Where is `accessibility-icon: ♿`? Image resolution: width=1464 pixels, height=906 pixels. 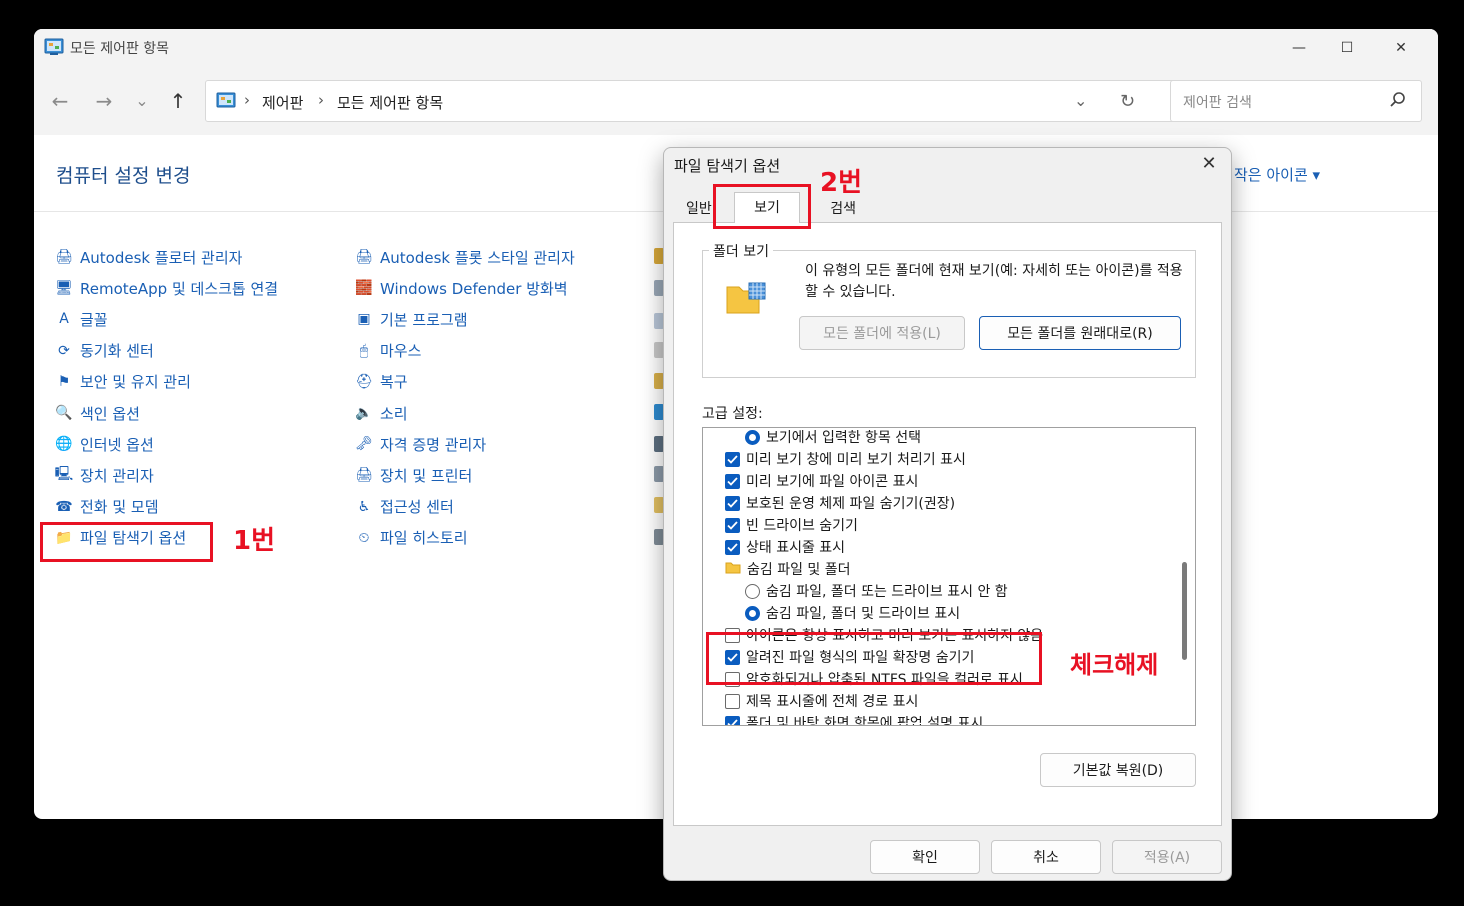 accessibility-icon: ♿ is located at coordinates (364, 506).